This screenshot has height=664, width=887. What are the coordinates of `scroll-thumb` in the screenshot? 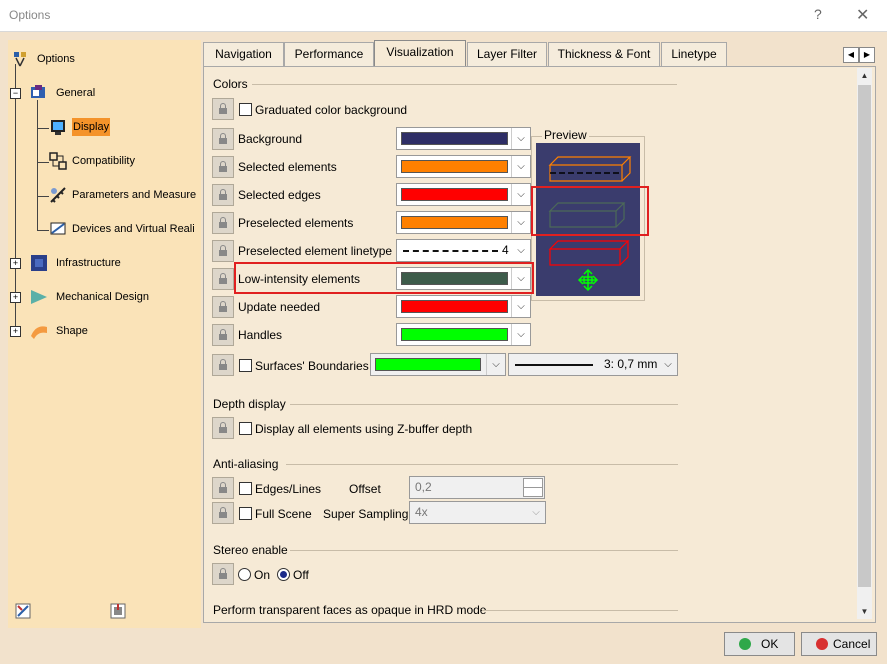 It's located at (864, 336).